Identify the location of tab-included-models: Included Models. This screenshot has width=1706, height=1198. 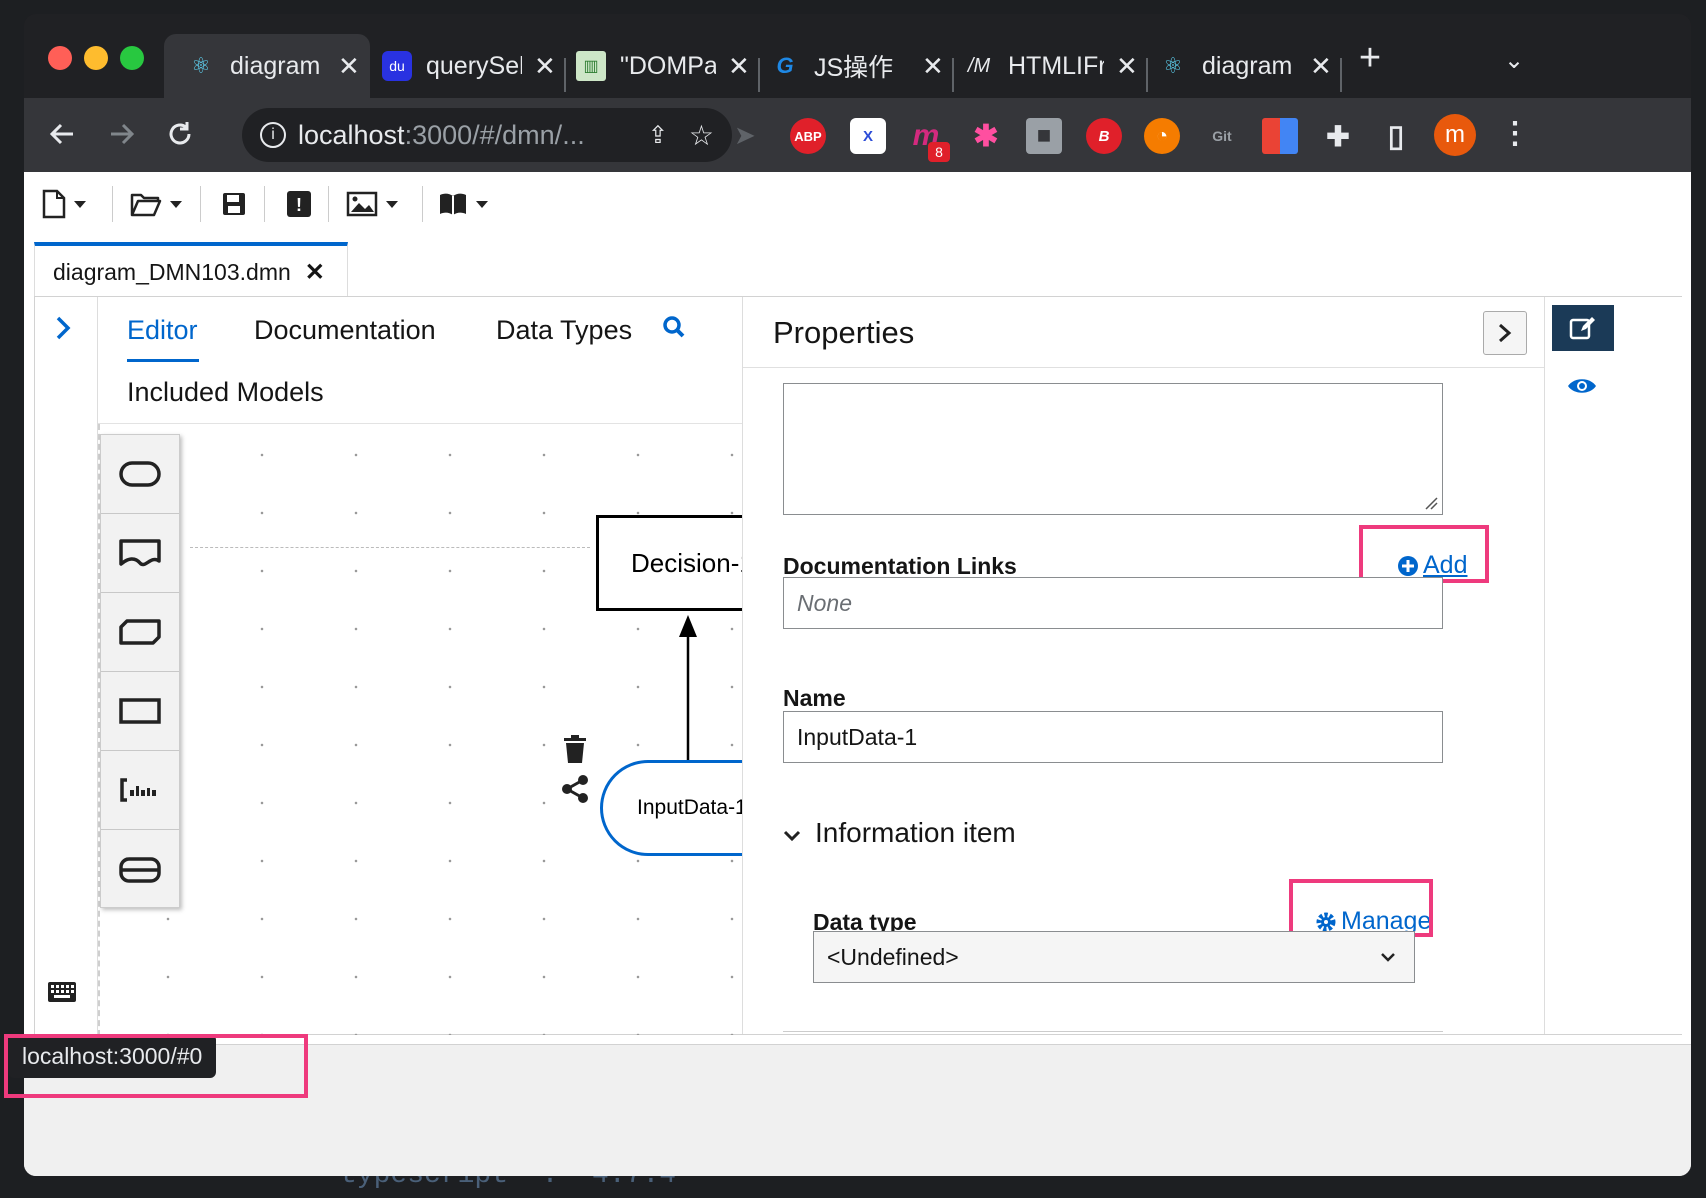
(225, 392).